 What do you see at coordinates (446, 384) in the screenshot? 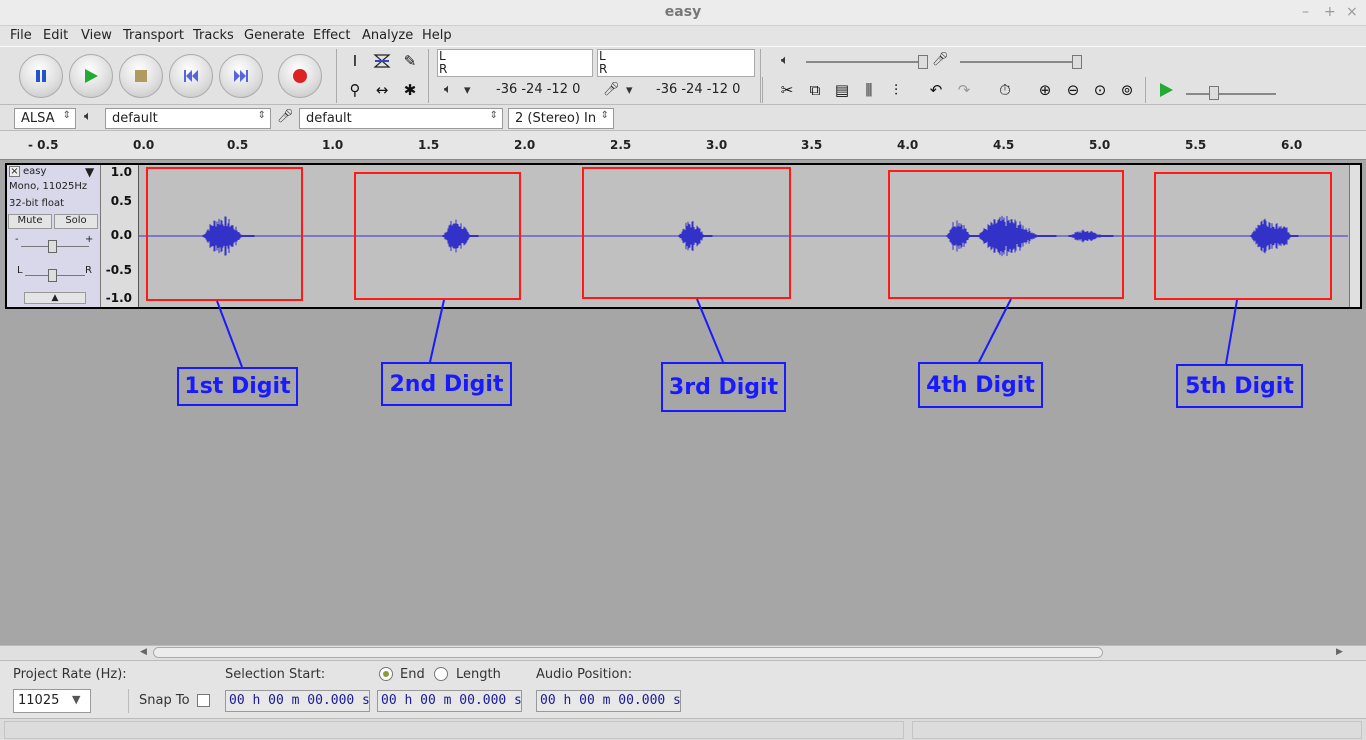
I see `annotation-label-2: 2nd Digit` at bounding box center [446, 384].